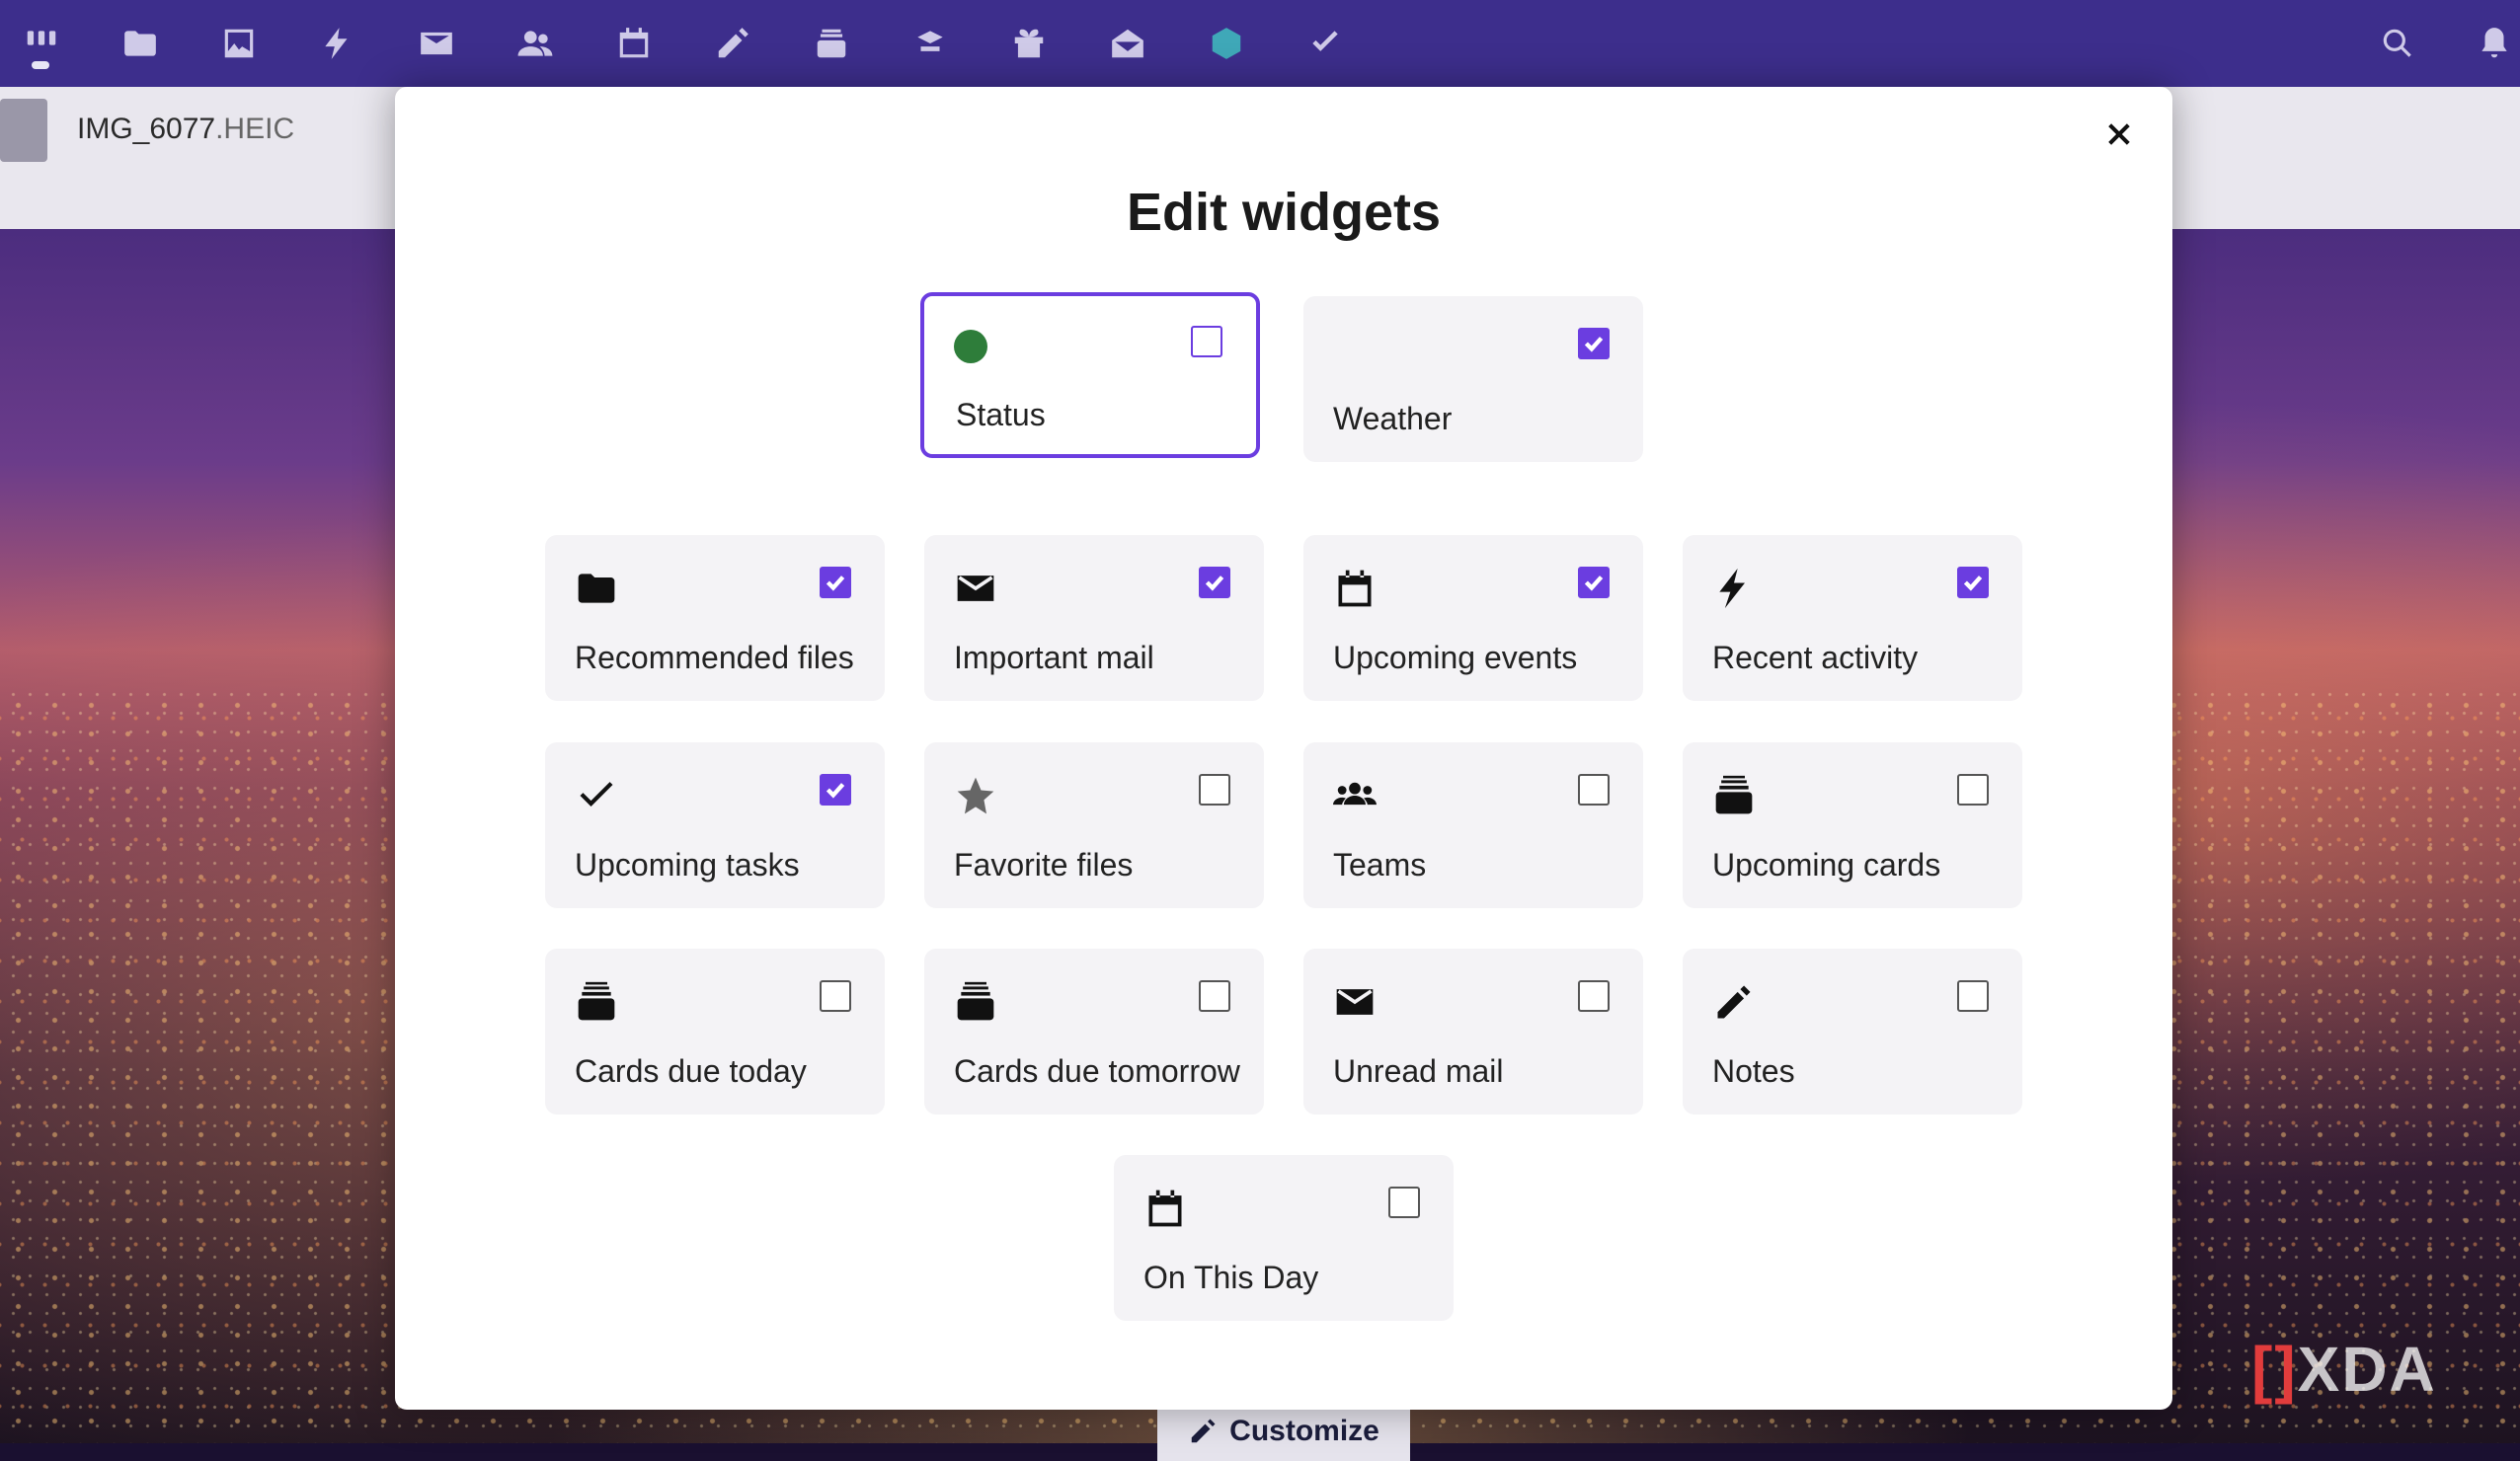 The height and width of the screenshot is (1461, 2520). Describe the element at coordinates (2494, 44) in the screenshot. I see `notifications-icon` at that location.